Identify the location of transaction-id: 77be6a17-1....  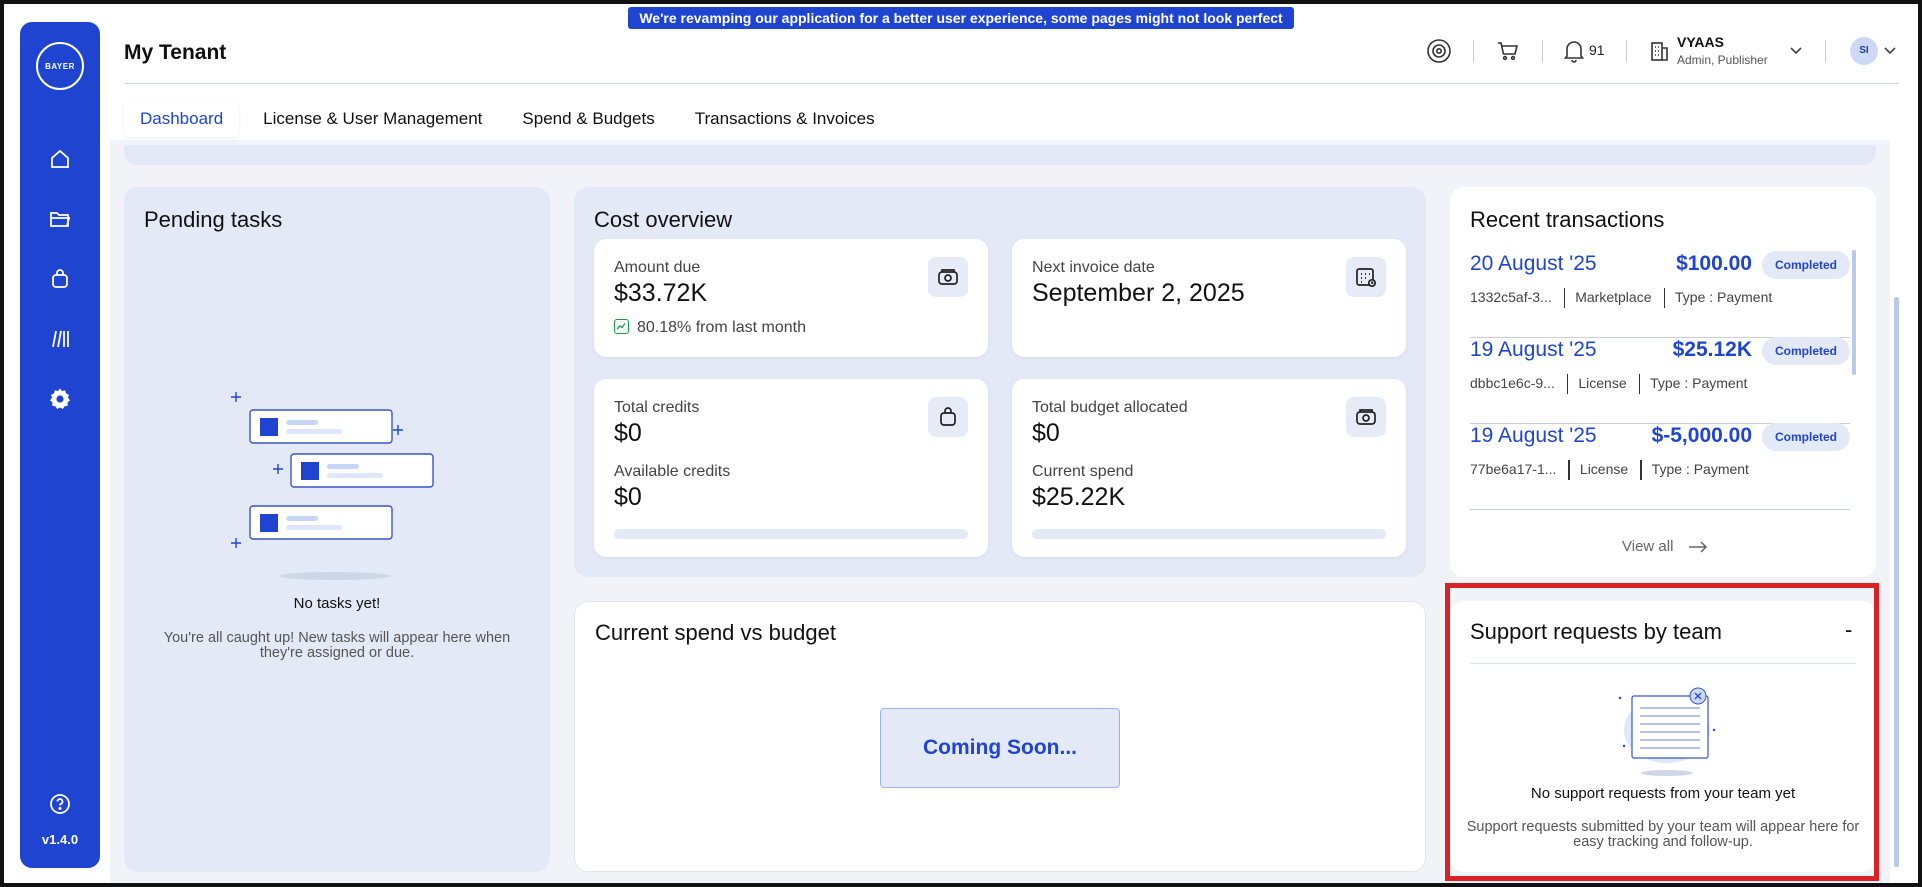
(1513, 469).